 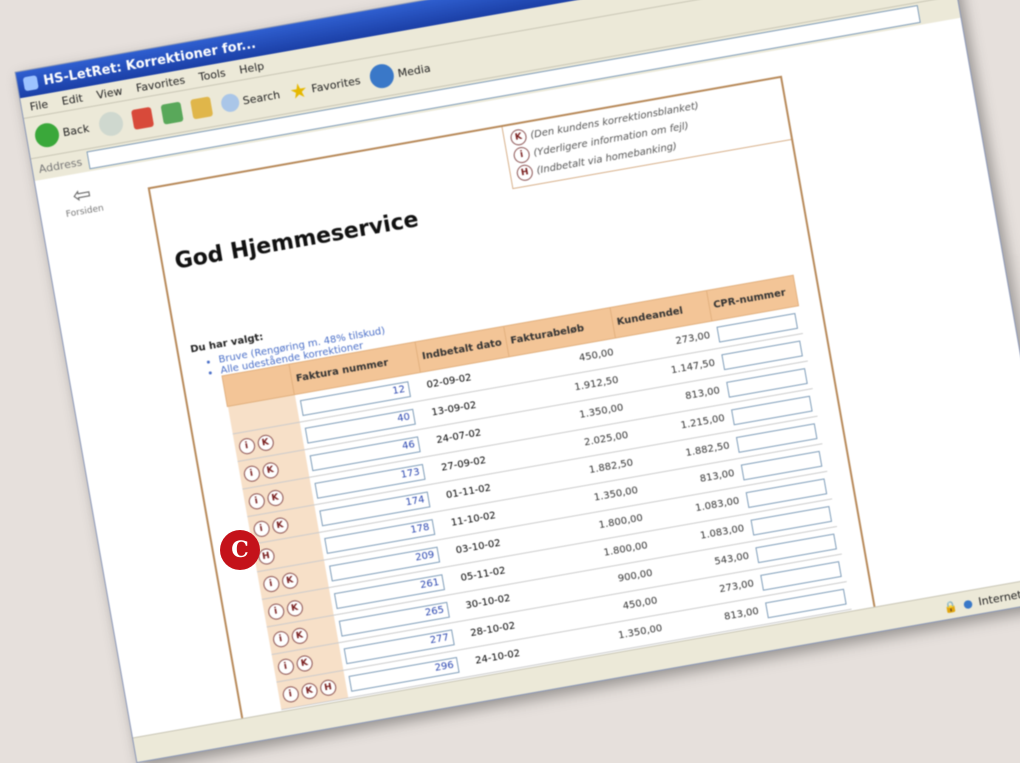 What do you see at coordinates (172, 113) in the screenshot?
I see `refresh-icon` at bounding box center [172, 113].